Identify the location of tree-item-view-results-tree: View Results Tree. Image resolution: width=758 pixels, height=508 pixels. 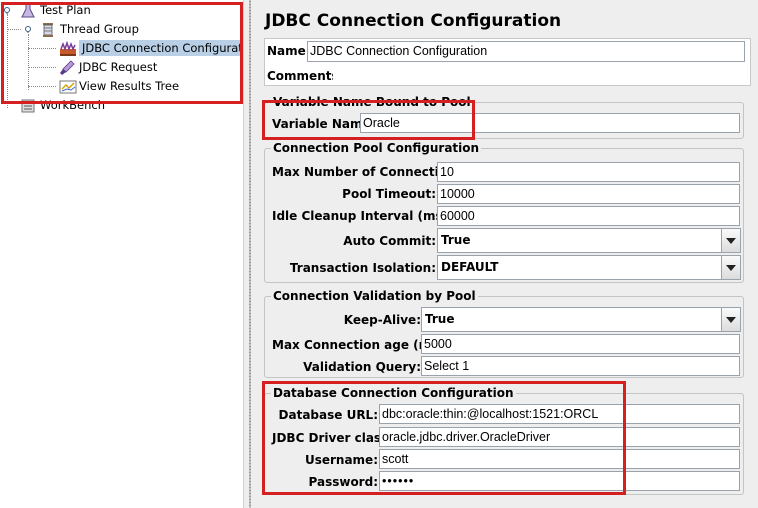
(119, 86).